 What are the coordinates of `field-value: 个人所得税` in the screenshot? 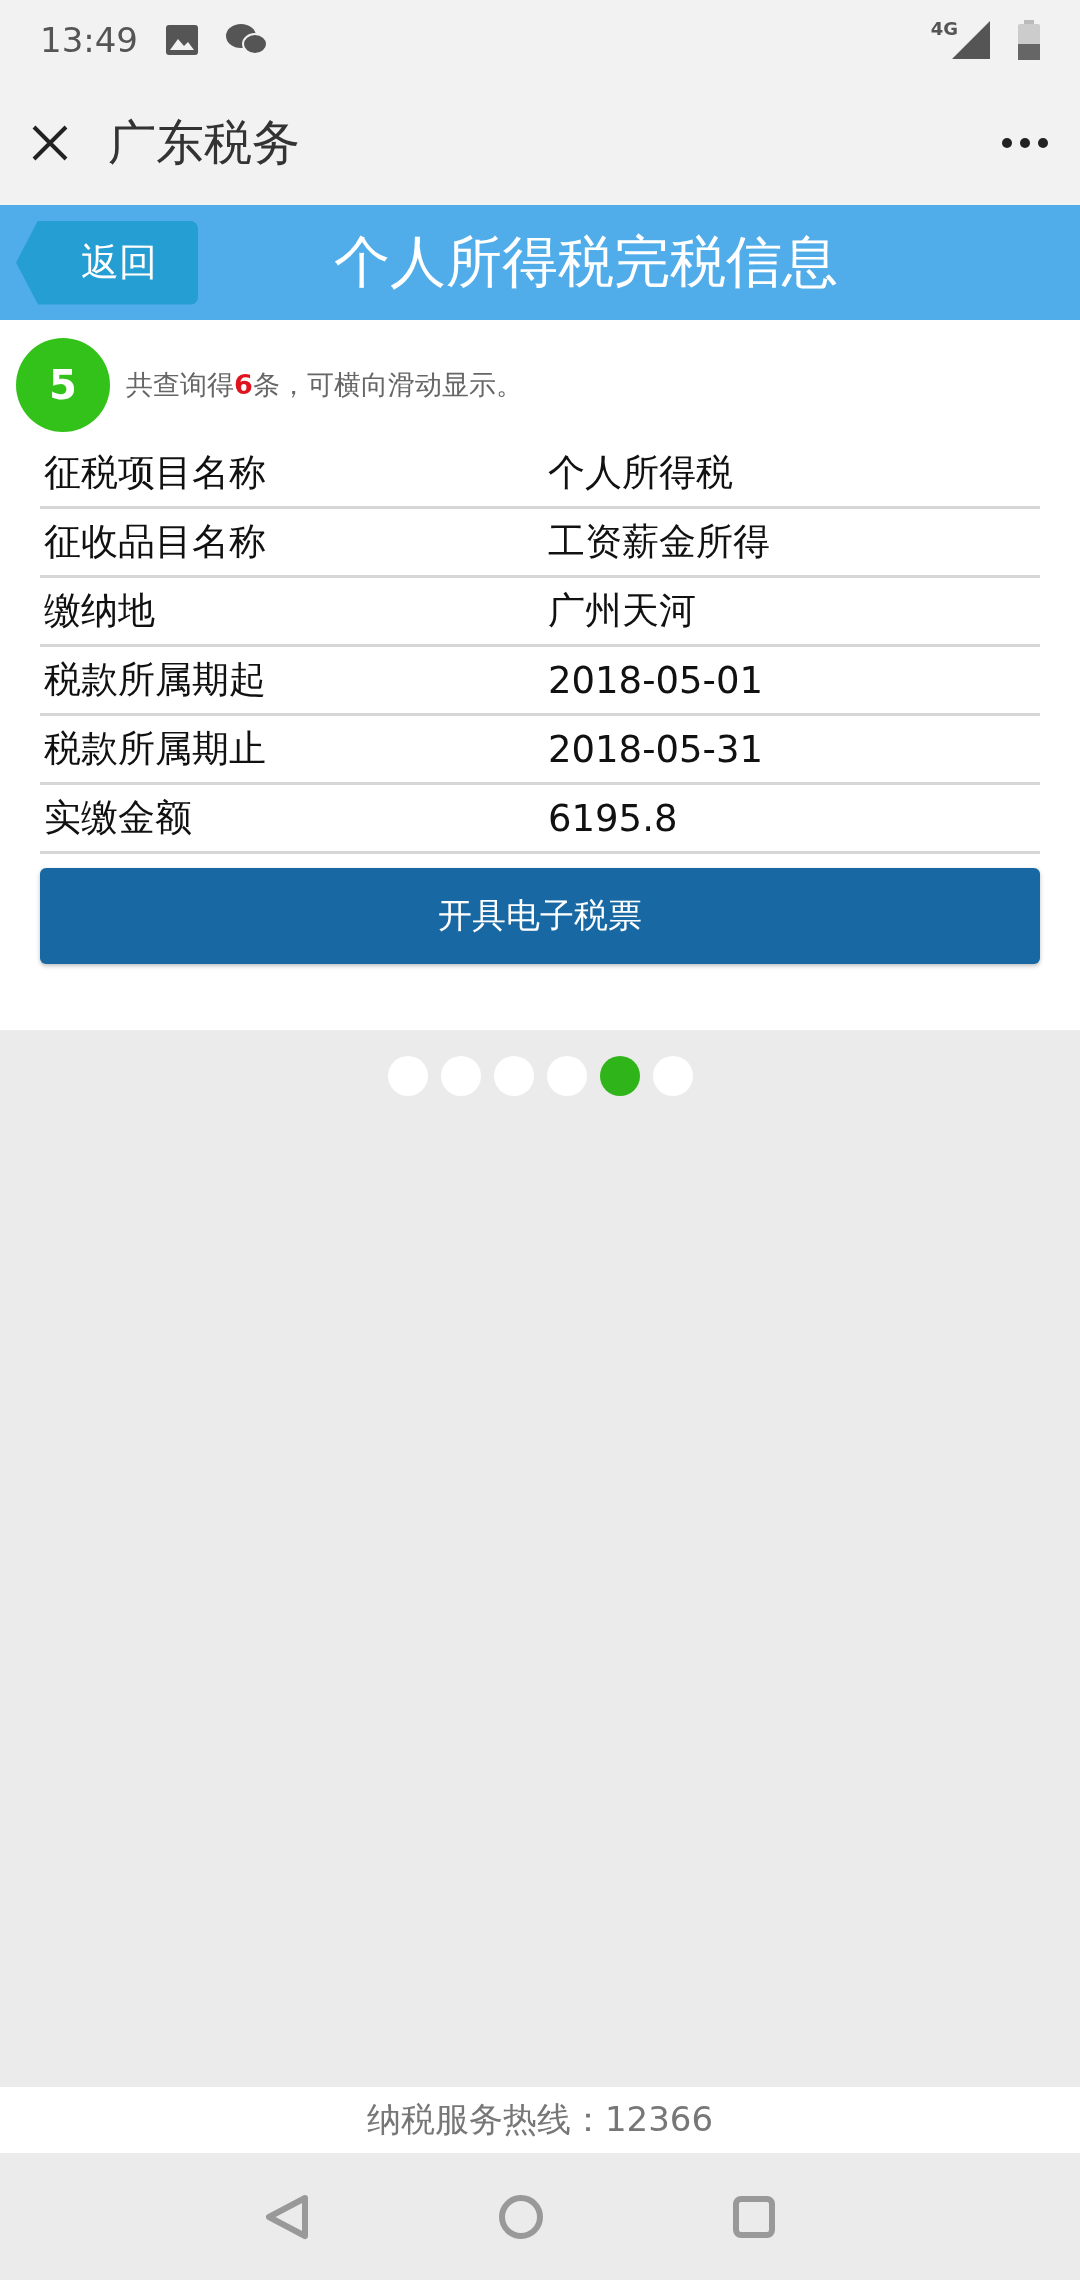 It's located at (640, 473).